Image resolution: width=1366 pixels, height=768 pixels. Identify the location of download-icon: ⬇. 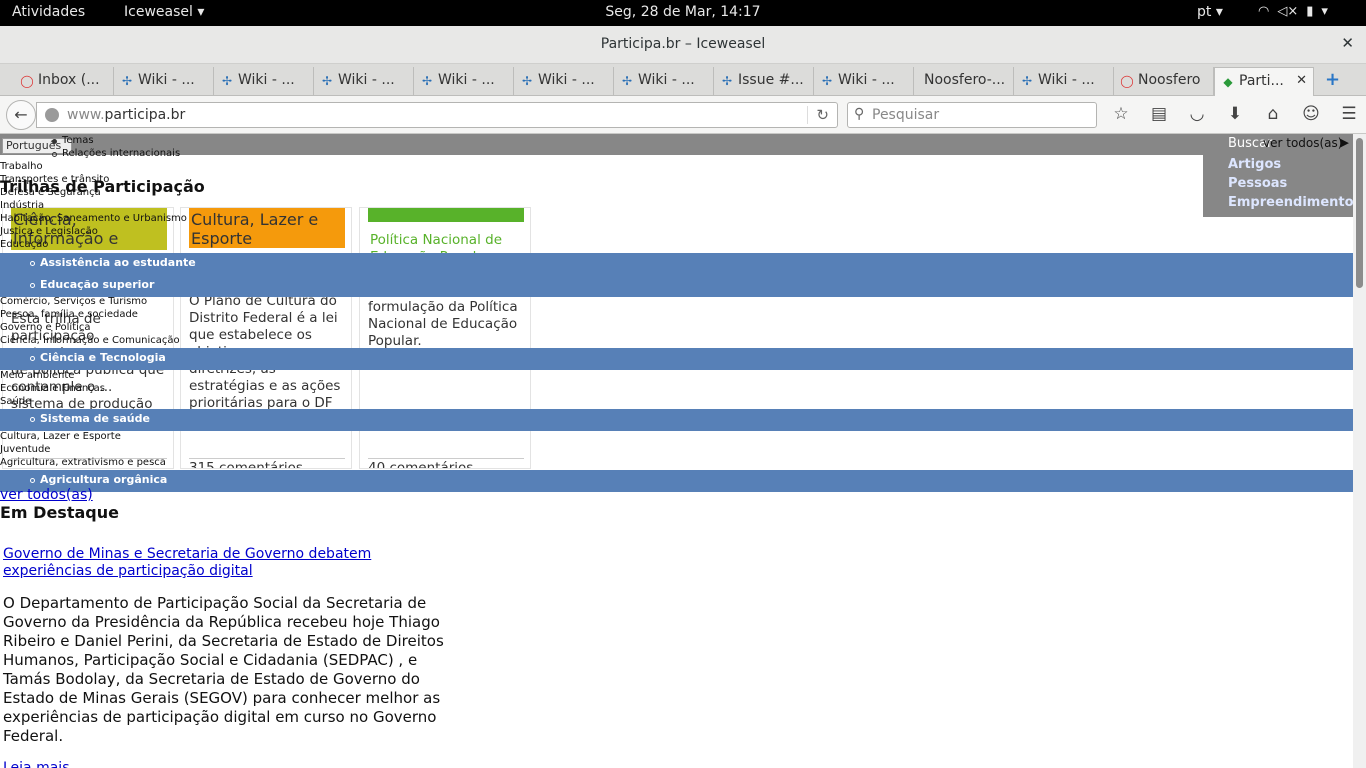
(1235, 114).